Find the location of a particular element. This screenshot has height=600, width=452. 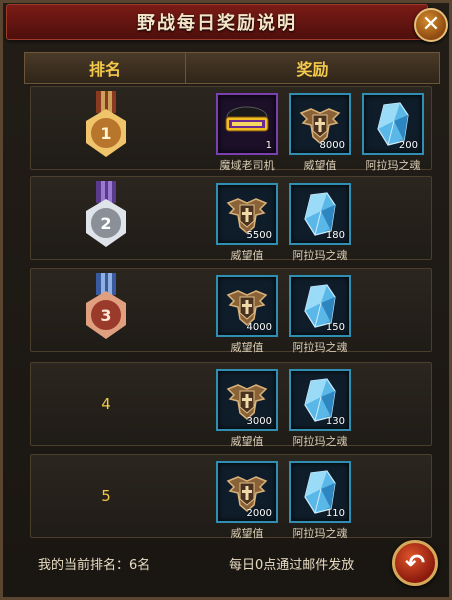

reward-slot: 150 is located at coordinates (320, 306).